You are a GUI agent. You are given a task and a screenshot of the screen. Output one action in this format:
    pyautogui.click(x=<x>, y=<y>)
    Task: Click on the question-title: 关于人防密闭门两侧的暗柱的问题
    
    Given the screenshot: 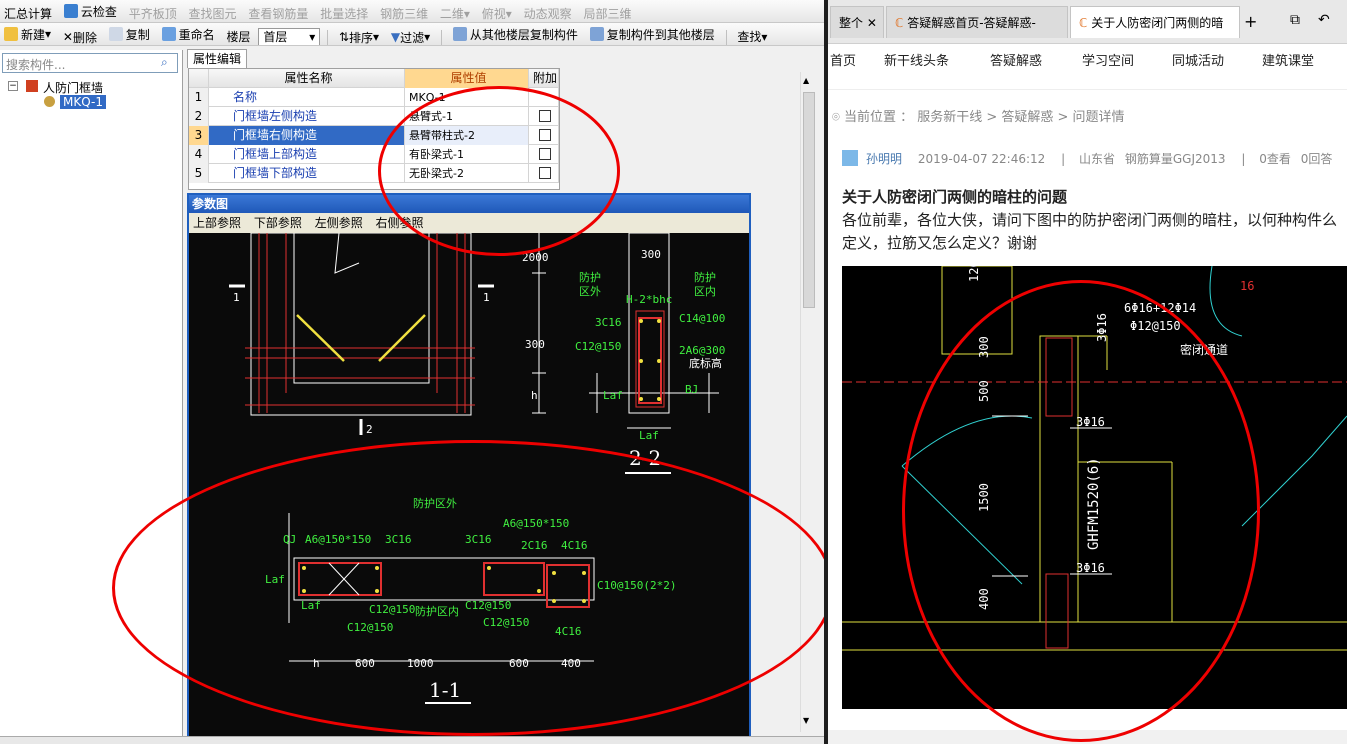 What is the action you would take?
    pyautogui.click(x=955, y=197)
    